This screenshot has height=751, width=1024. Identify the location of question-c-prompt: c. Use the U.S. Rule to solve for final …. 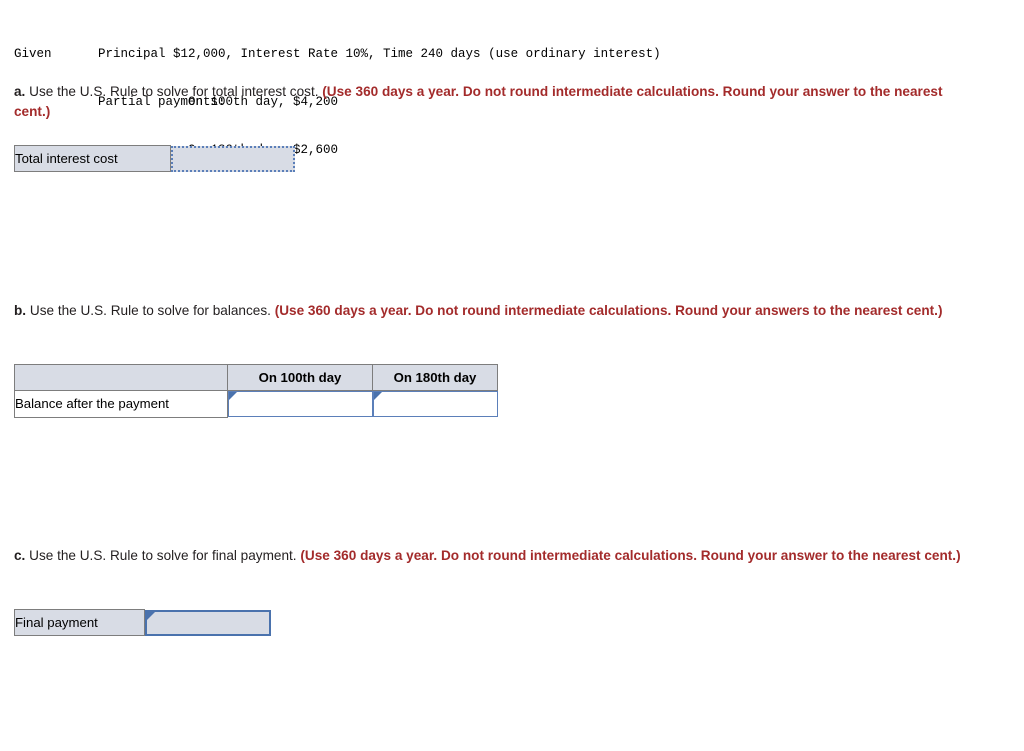
(511, 556).